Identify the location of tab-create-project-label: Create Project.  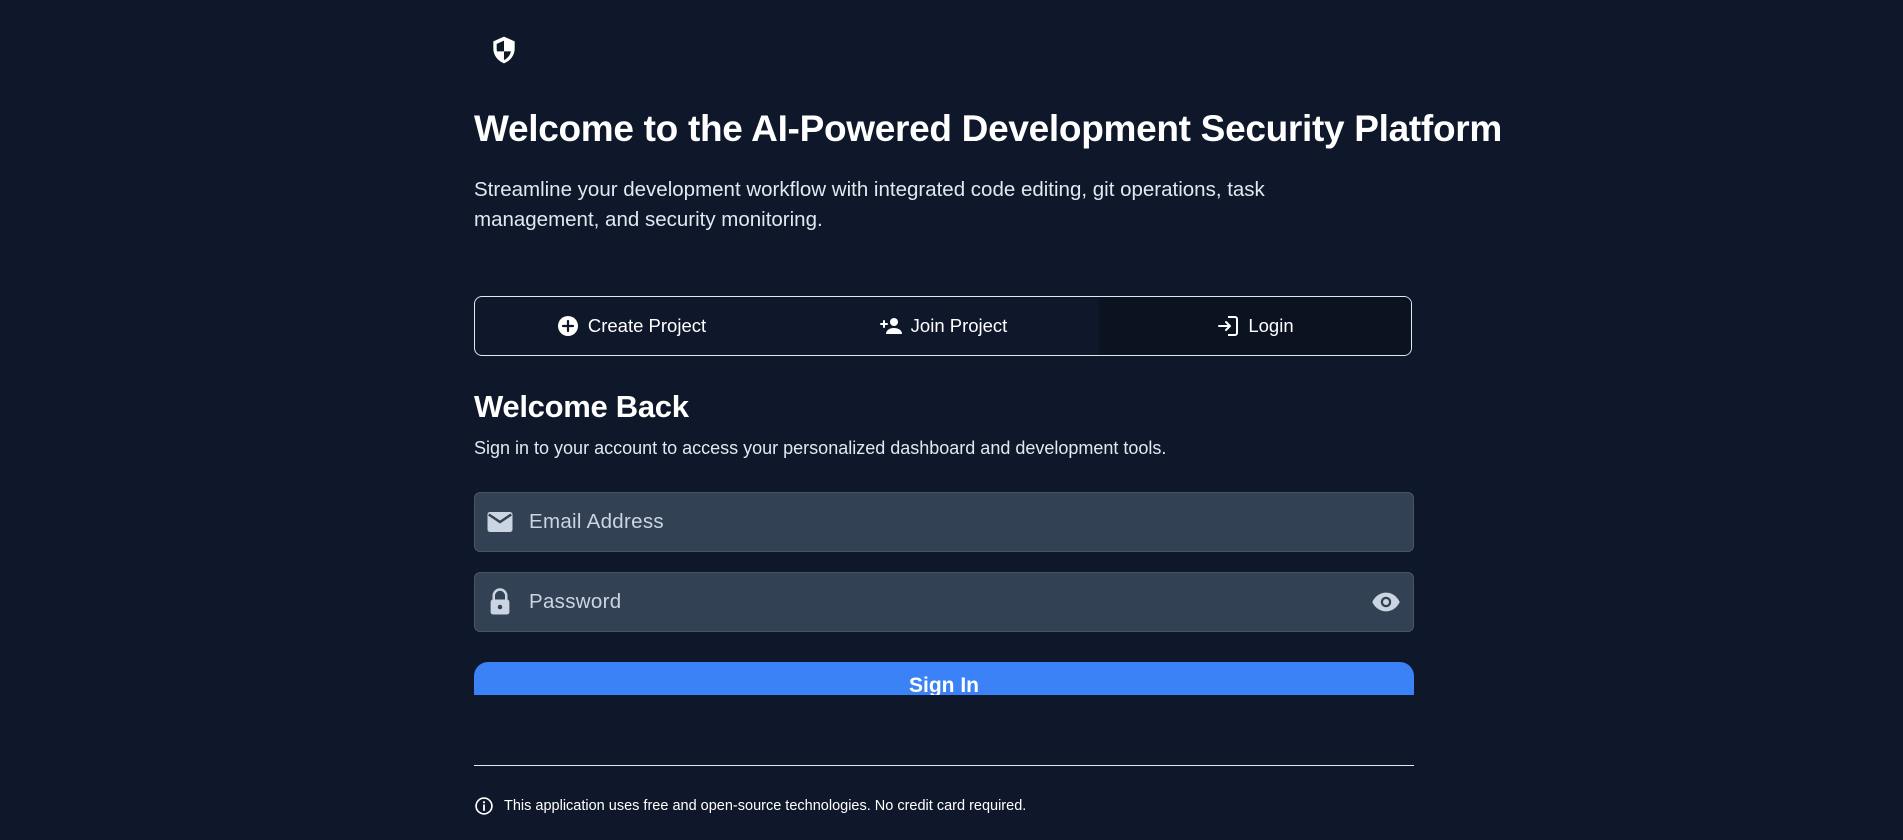
(647, 325).